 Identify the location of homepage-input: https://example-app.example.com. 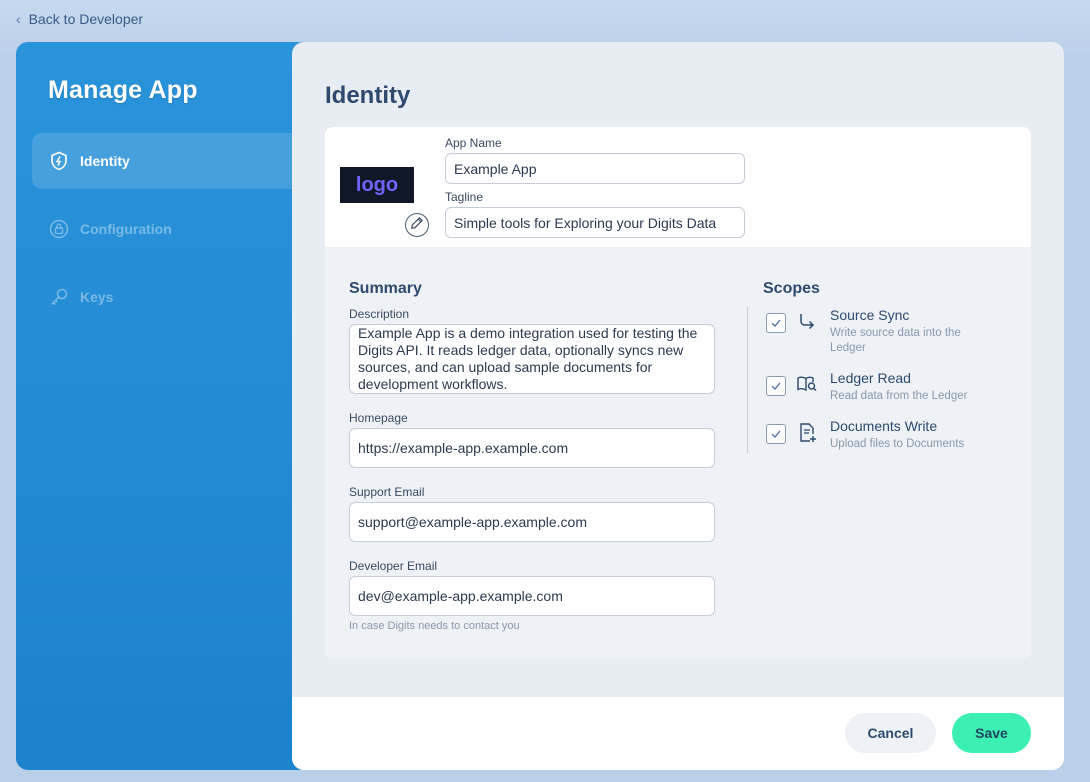
(532, 448).